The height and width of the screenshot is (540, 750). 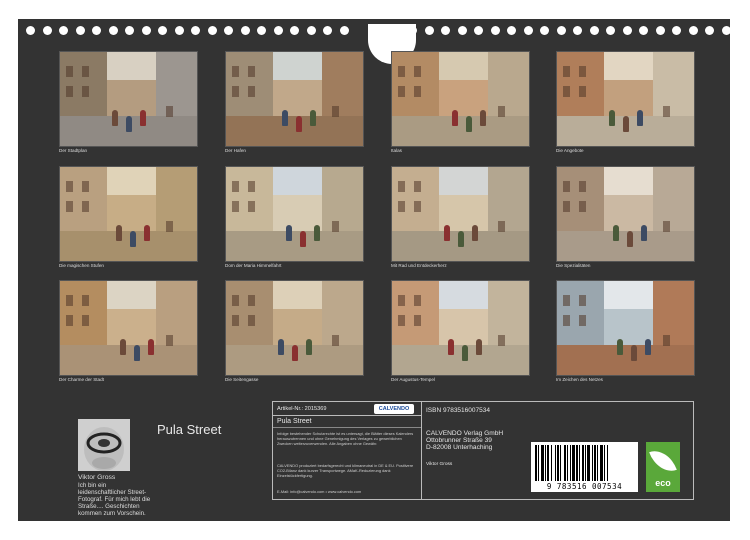 I want to click on info-title: Pula Street, so click(x=294, y=421).